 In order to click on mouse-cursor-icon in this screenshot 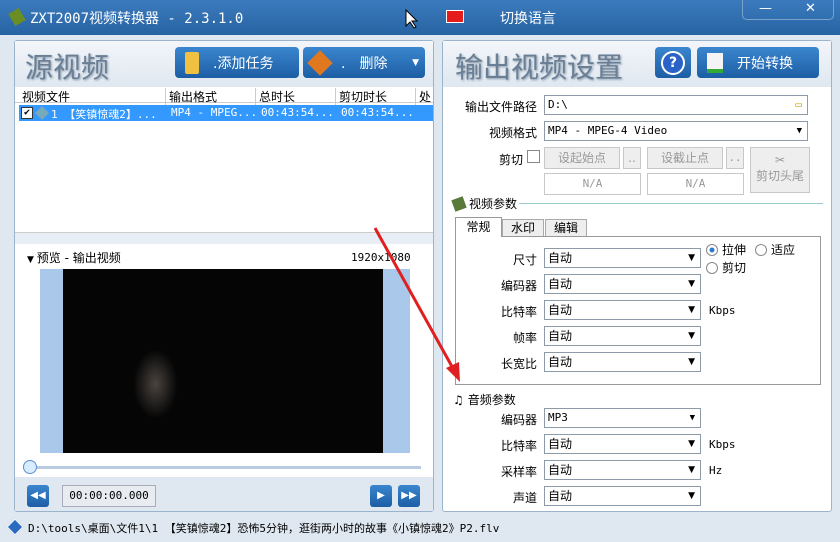, I will do `click(412, 18)`.